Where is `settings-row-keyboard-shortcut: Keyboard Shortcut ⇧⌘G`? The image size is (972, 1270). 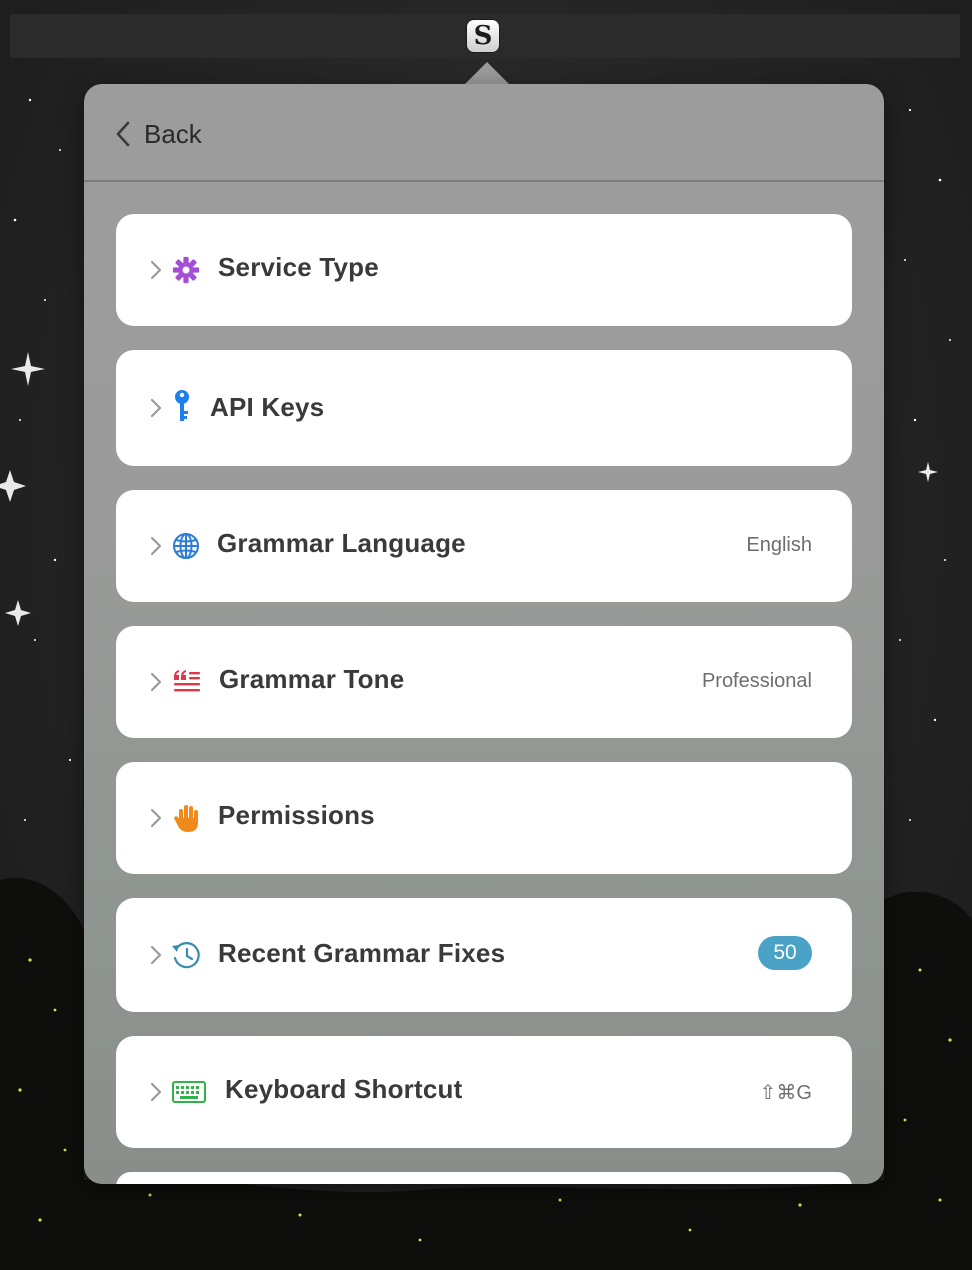
settings-row-keyboard-shortcut: Keyboard Shortcut ⇧⌘G is located at coordinates (484, 1092).